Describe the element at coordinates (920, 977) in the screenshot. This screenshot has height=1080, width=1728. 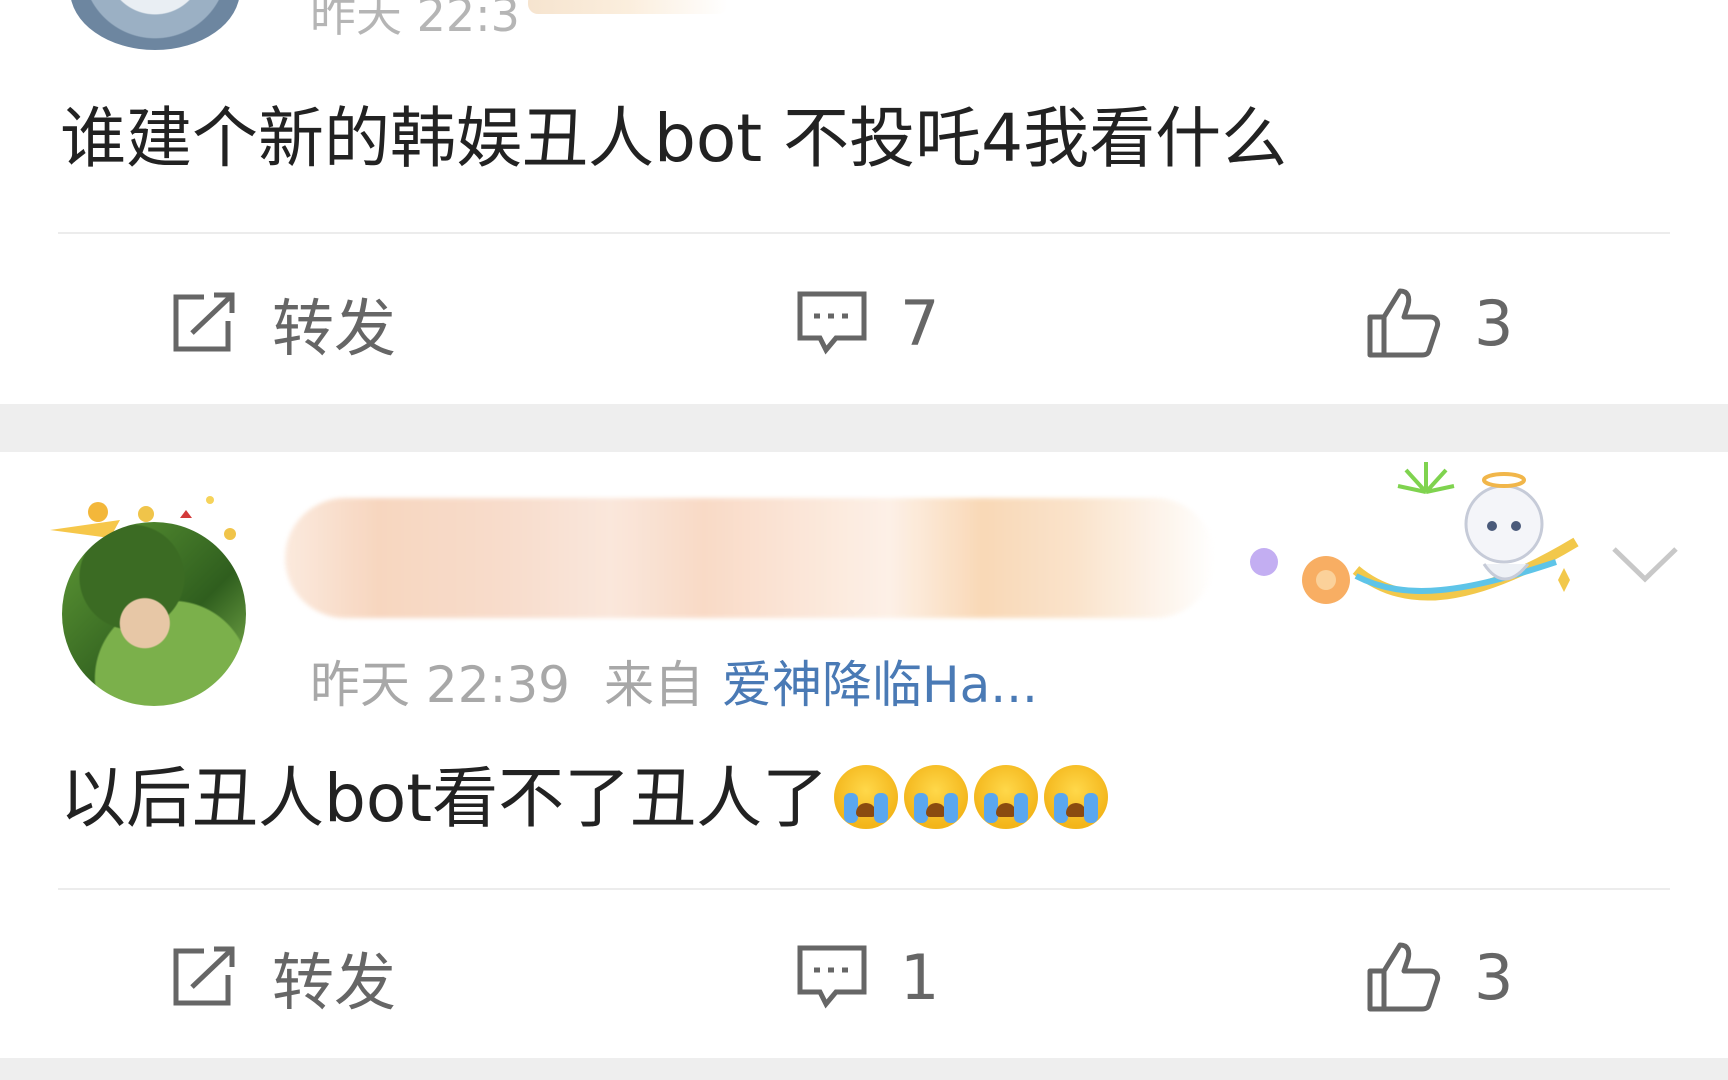
I see `comment-count: 1` at that location.